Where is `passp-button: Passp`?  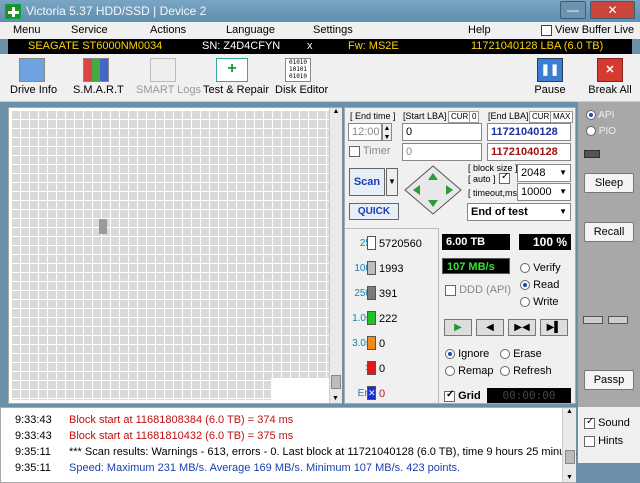
passp-button: Passp is located at coordinates (609, 380).